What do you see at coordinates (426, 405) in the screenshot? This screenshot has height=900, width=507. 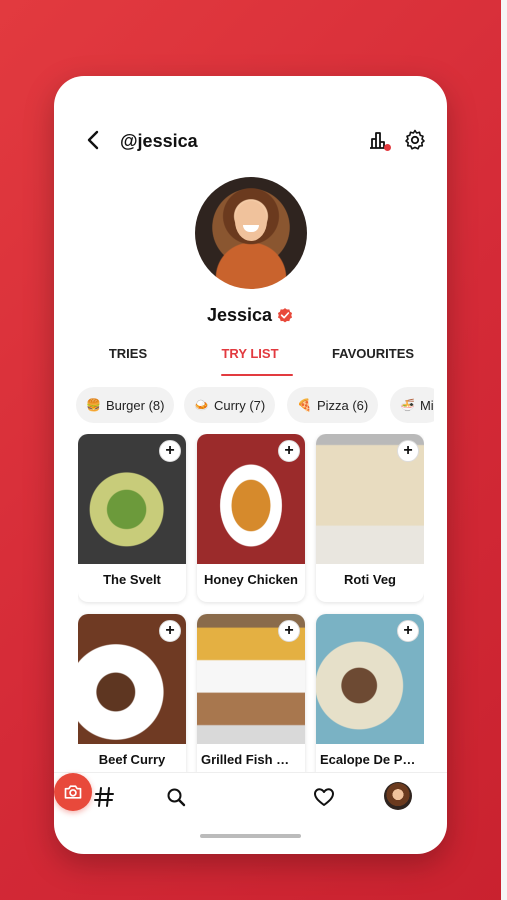 I see `chip-label: Mi` at bounding box center [426, 405].